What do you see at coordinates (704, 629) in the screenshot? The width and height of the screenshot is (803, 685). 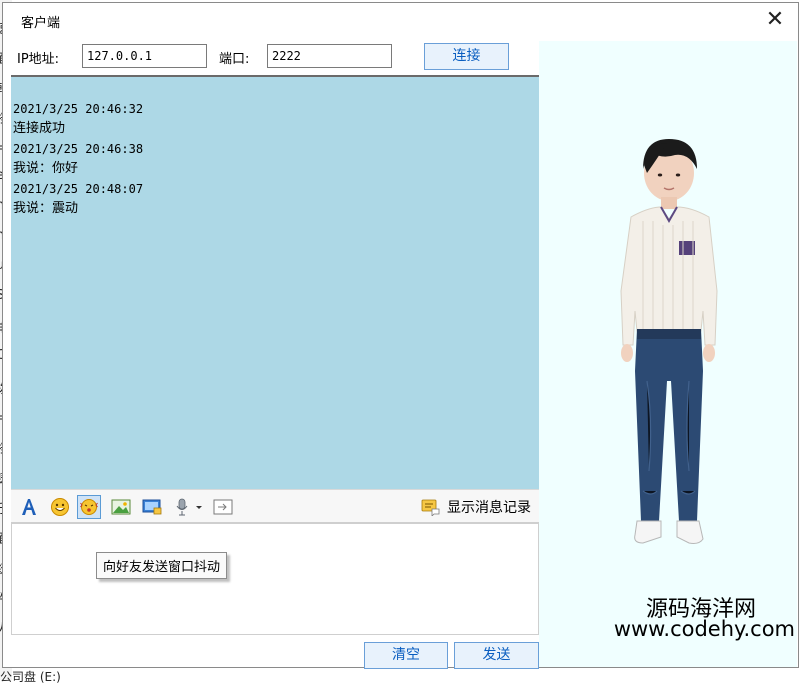 I see `watermark-url: www.codehy.com` at bounding box center [704, 629].